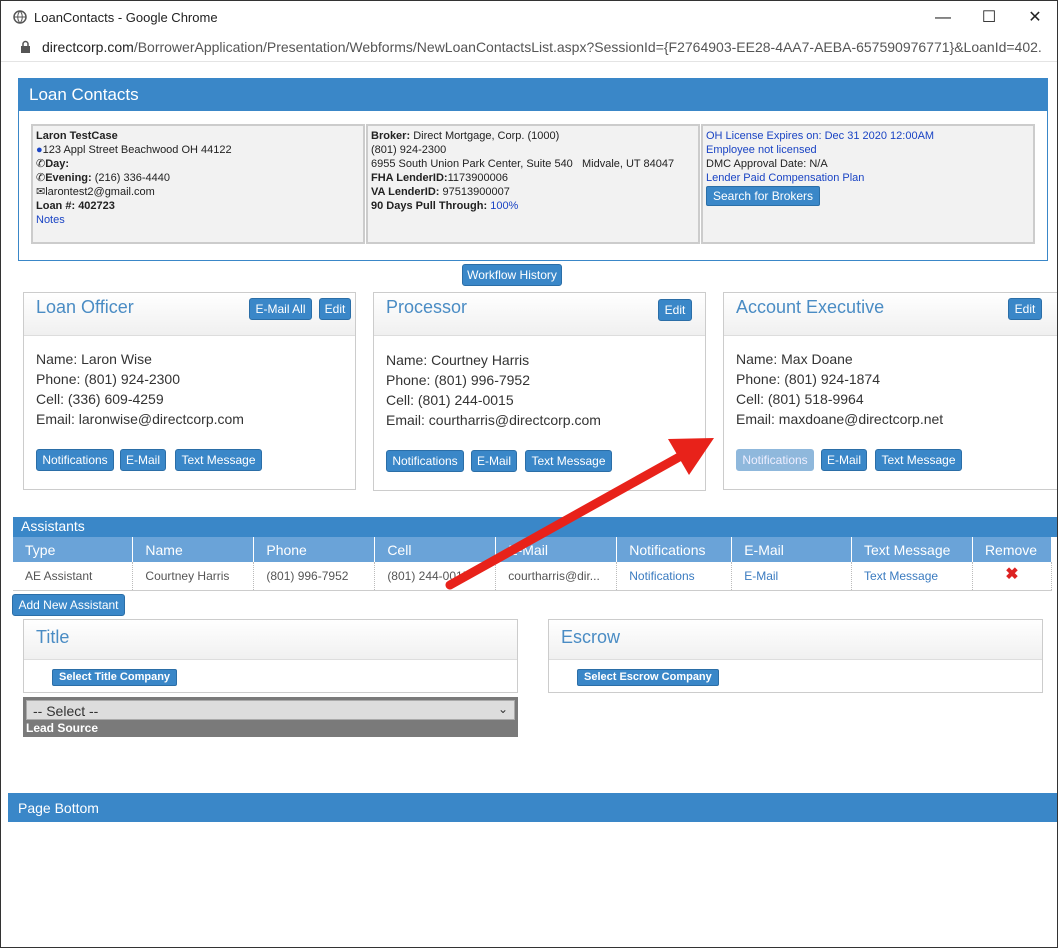 This screenshot has width=1058, height=948. What do you see at coordinates (868, 178) in the screenshot?
I see `compensation-plan-link: Lender Paid Compensation Plan` at bounding box center [868, 178].